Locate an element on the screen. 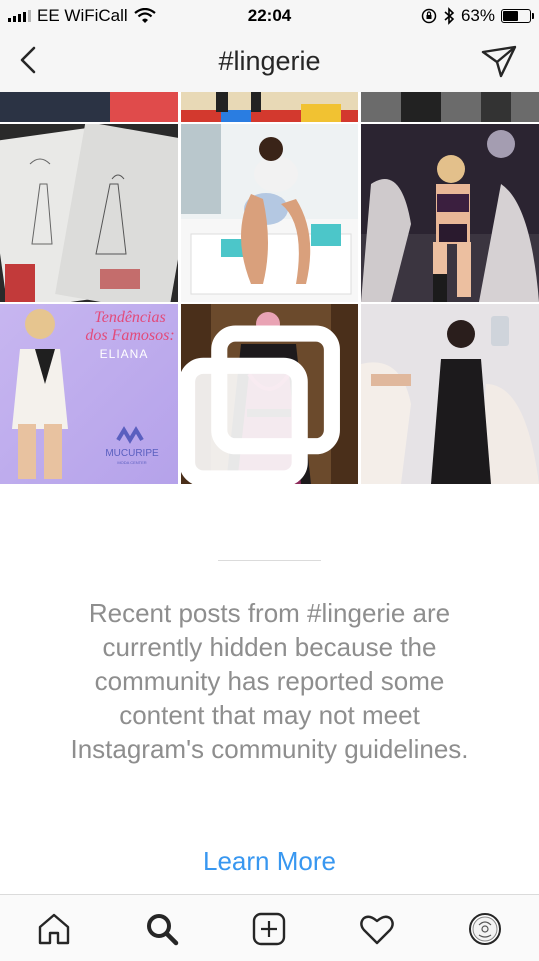  promo-caption-line1: Tendências is located at coordinates (129, 317).